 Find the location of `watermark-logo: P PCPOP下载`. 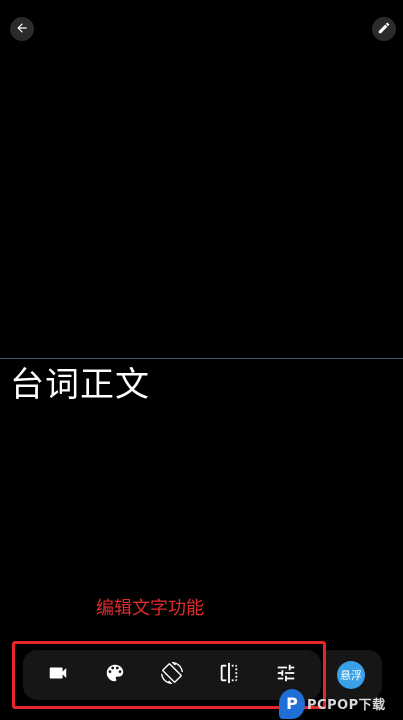

watermark-logo: P PCPOP下载 is located at coordinates (341, 703).